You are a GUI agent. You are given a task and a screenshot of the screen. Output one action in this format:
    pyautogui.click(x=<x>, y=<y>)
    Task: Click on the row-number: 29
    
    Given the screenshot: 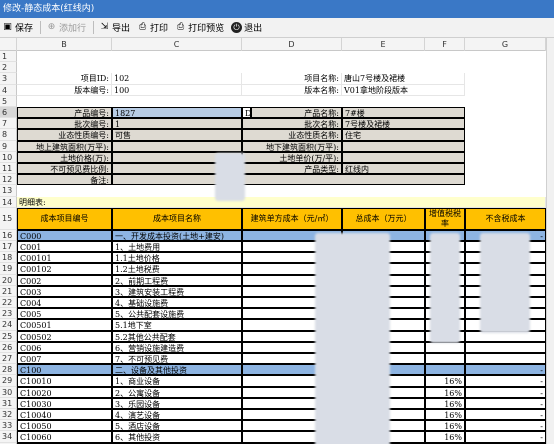 What is the action you would take?
    pyautogui.click(x=8, y=381)
    